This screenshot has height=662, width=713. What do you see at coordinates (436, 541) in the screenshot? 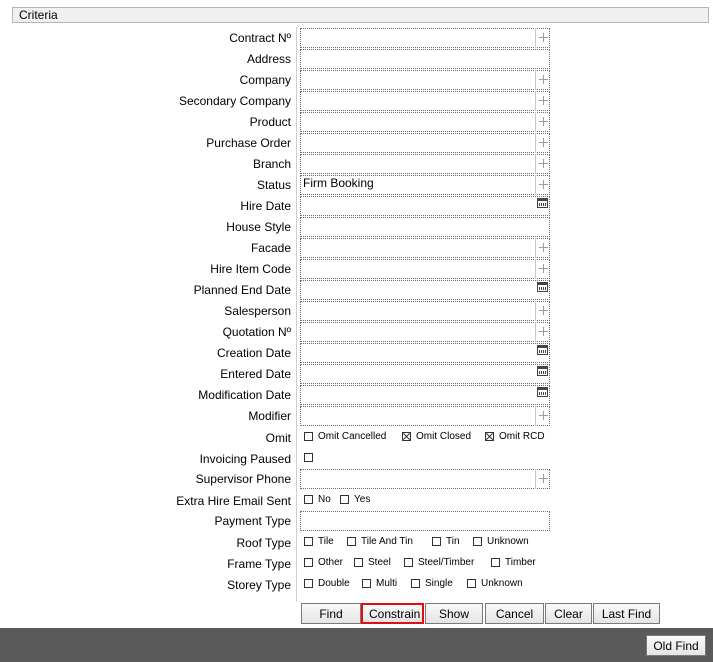
I see `roof-type-tin-checkbox` at bounding box center [436, 541].